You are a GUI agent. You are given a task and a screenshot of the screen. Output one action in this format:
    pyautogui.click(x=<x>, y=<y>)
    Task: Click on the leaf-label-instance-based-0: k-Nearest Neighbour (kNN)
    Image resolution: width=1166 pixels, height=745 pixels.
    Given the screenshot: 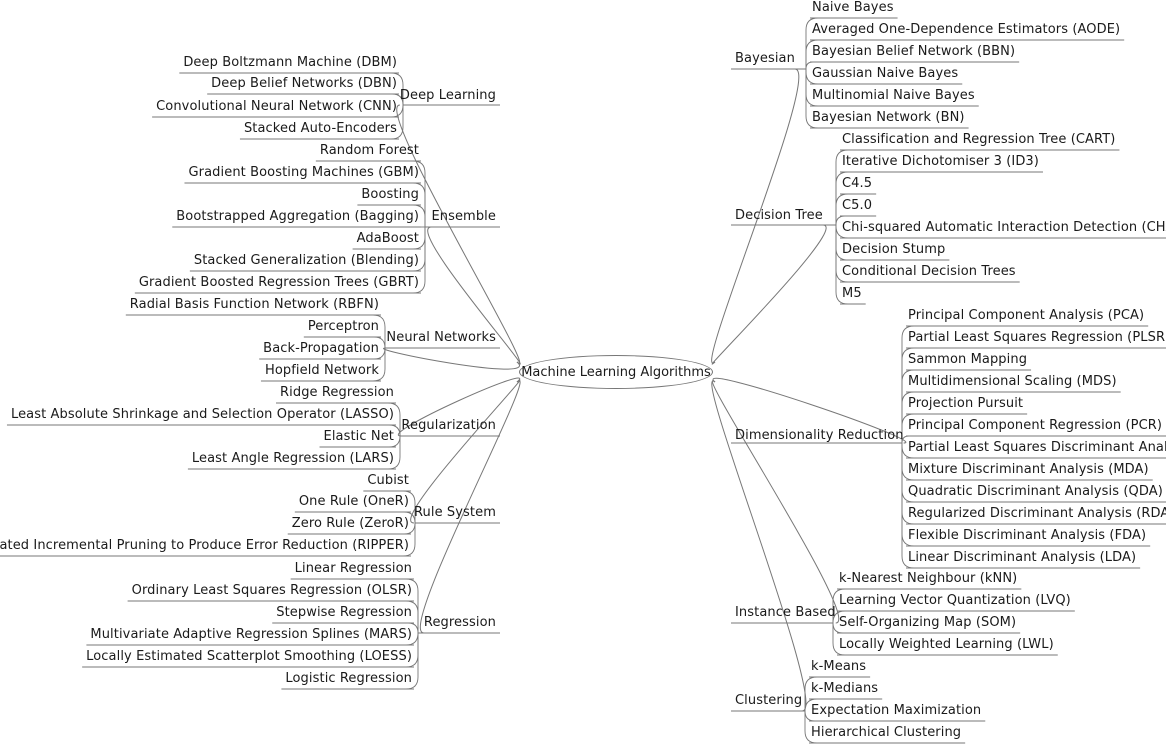 What is the action you would take?
    pyautogui.click(x=928, y=578)
    